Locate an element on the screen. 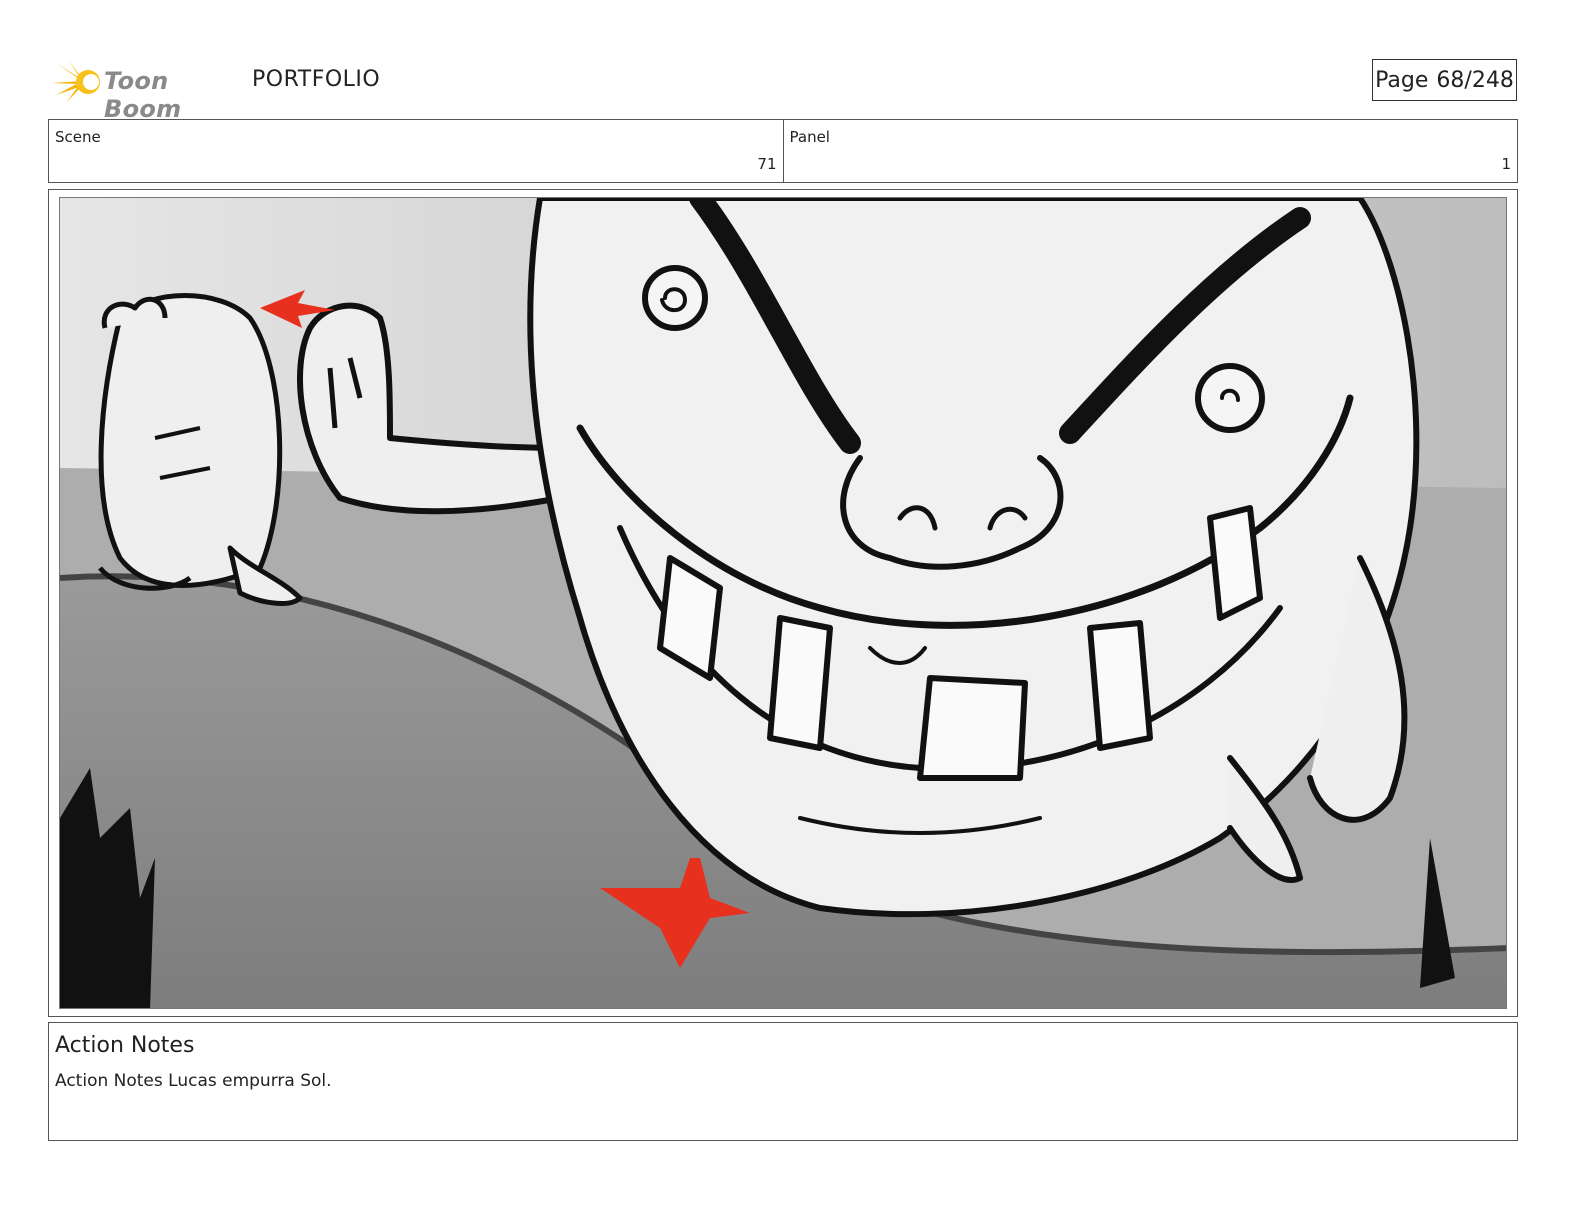 This screenshot has height=1224, width=1584. scene-cell: Scene 71 is located at coordinates (416, 151).